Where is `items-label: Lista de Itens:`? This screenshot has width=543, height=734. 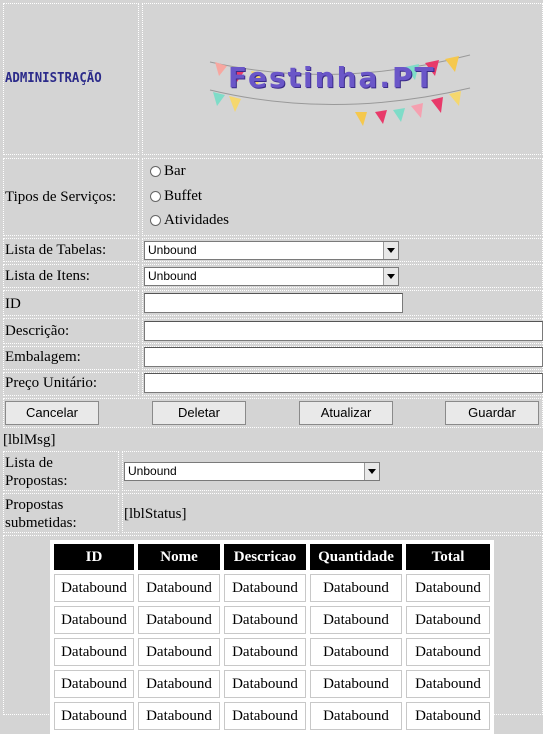
items-label: Lista de Itens: is located at coordinates (47, 276).